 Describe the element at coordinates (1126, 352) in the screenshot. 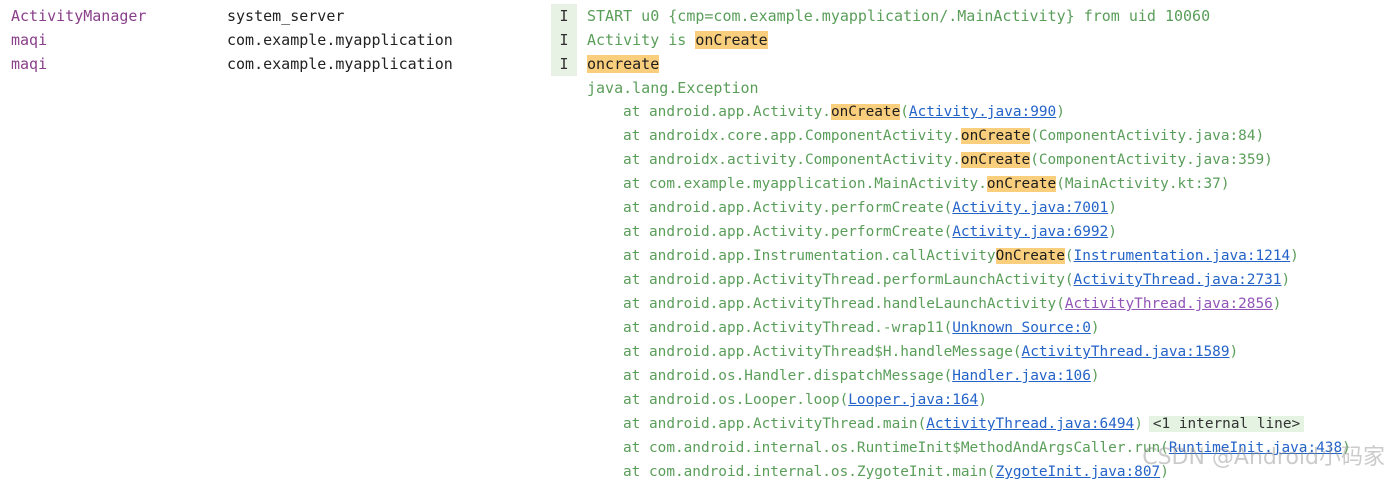

I see `source-link: ActivityThread.java:1589` at that location.